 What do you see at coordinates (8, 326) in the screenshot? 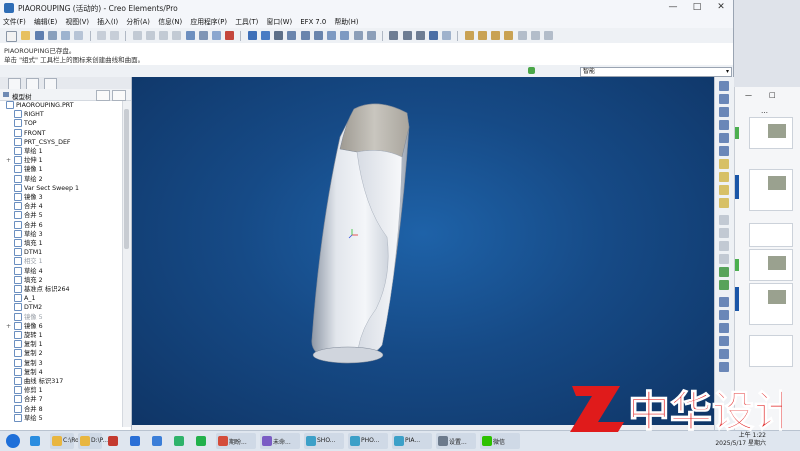
I see `expand-icon: +` at bounding box center [8, 326].